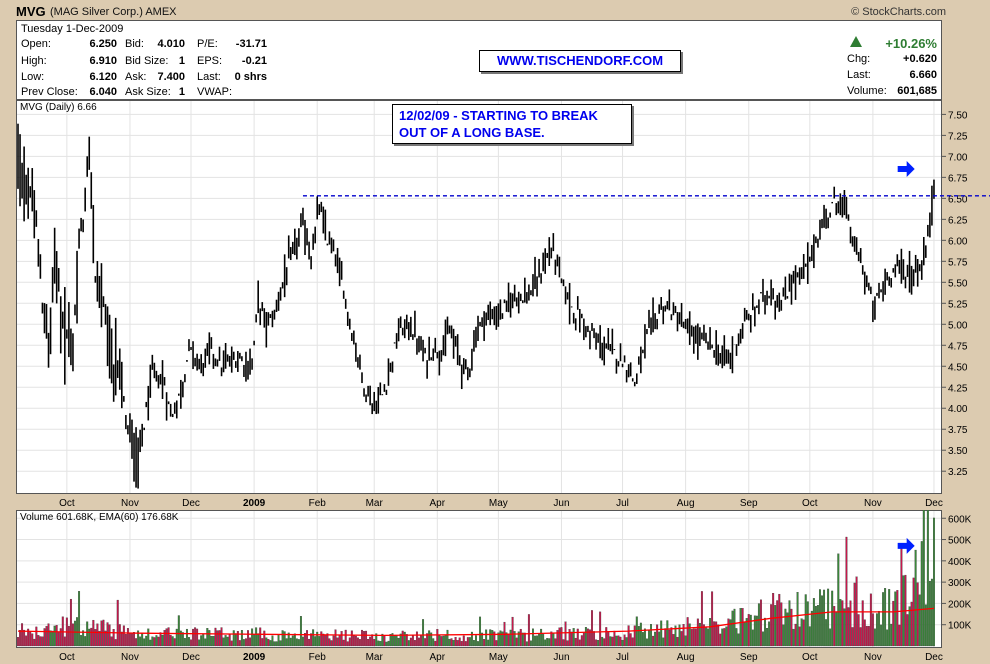 This screenshot has width=990, height=664. What do you see at coordinates (72, 29) in the screenshot?
I see `quote-date: Tuesday 1-Dec-2009` at bounding box center [72, 29].